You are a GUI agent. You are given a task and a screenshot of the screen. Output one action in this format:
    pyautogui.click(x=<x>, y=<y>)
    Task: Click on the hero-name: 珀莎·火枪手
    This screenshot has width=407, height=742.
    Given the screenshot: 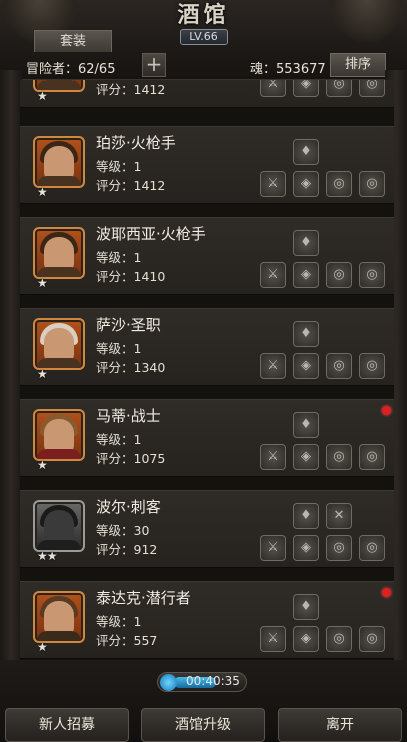 What is the action you would take?
    pyautogui.click(x=136, y=143)
    